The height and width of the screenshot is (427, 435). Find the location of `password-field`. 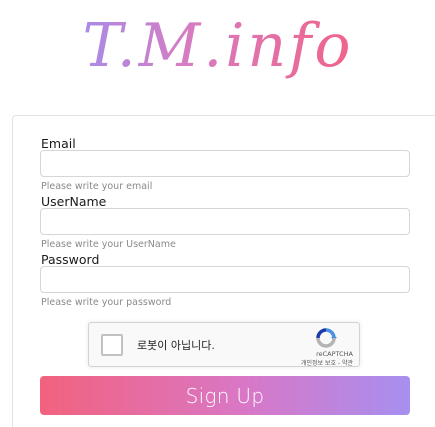

password-field is located at coordinates (225, 279).